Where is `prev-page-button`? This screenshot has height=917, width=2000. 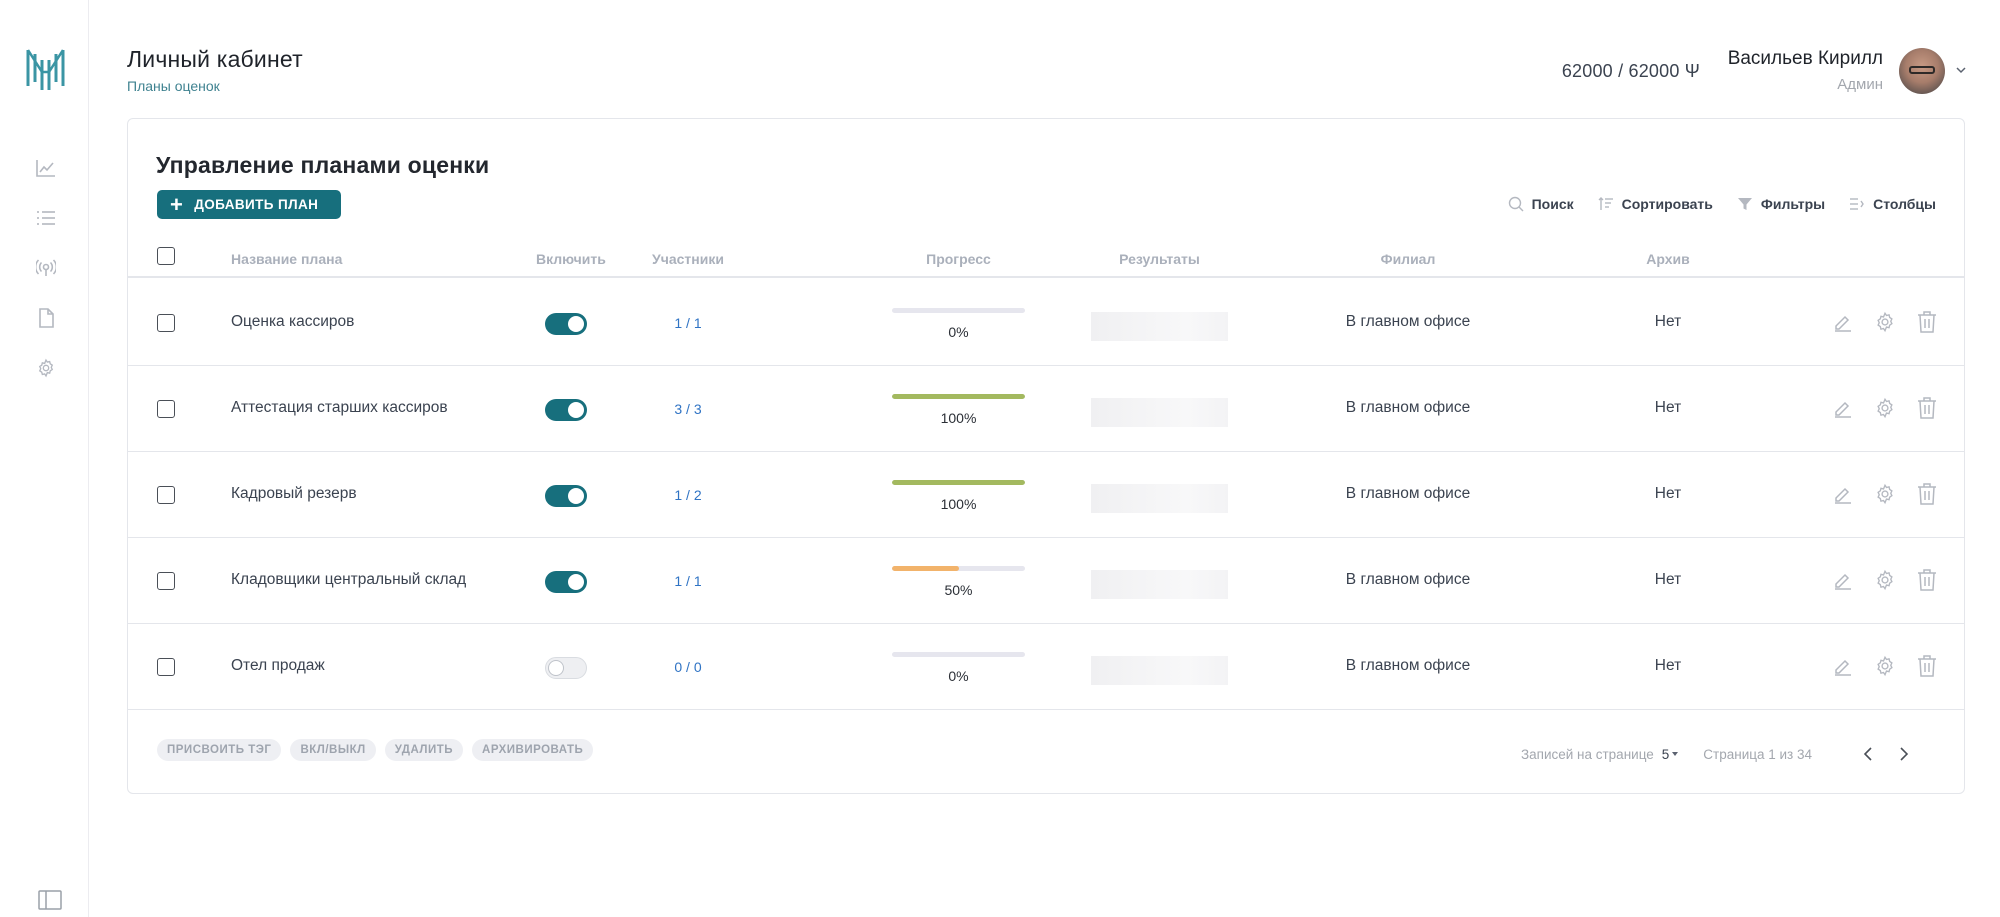 prev-page-button is located at coordinates (1868, 754).